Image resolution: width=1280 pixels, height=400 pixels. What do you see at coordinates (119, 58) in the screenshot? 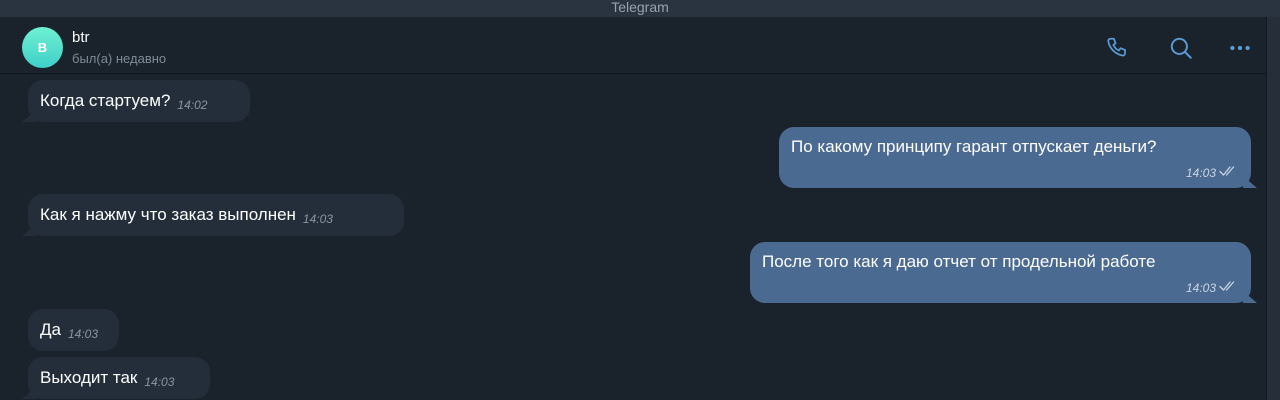
I see `contact-status: был(а) недавно` at bounding box center [119, 58].